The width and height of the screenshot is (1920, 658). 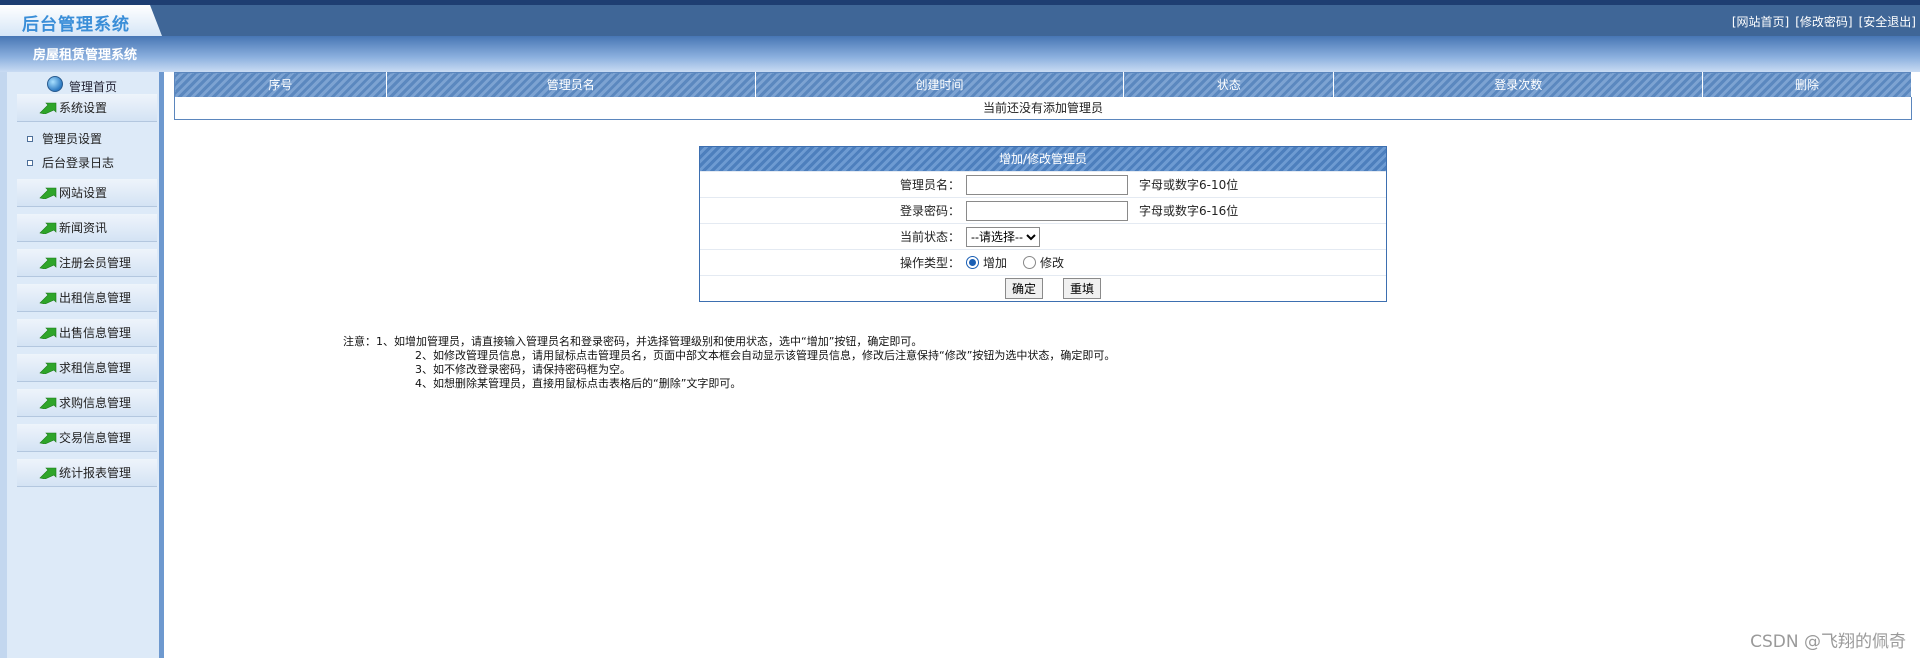 I want to click on radio-add-control, so click(x=972, y=262).